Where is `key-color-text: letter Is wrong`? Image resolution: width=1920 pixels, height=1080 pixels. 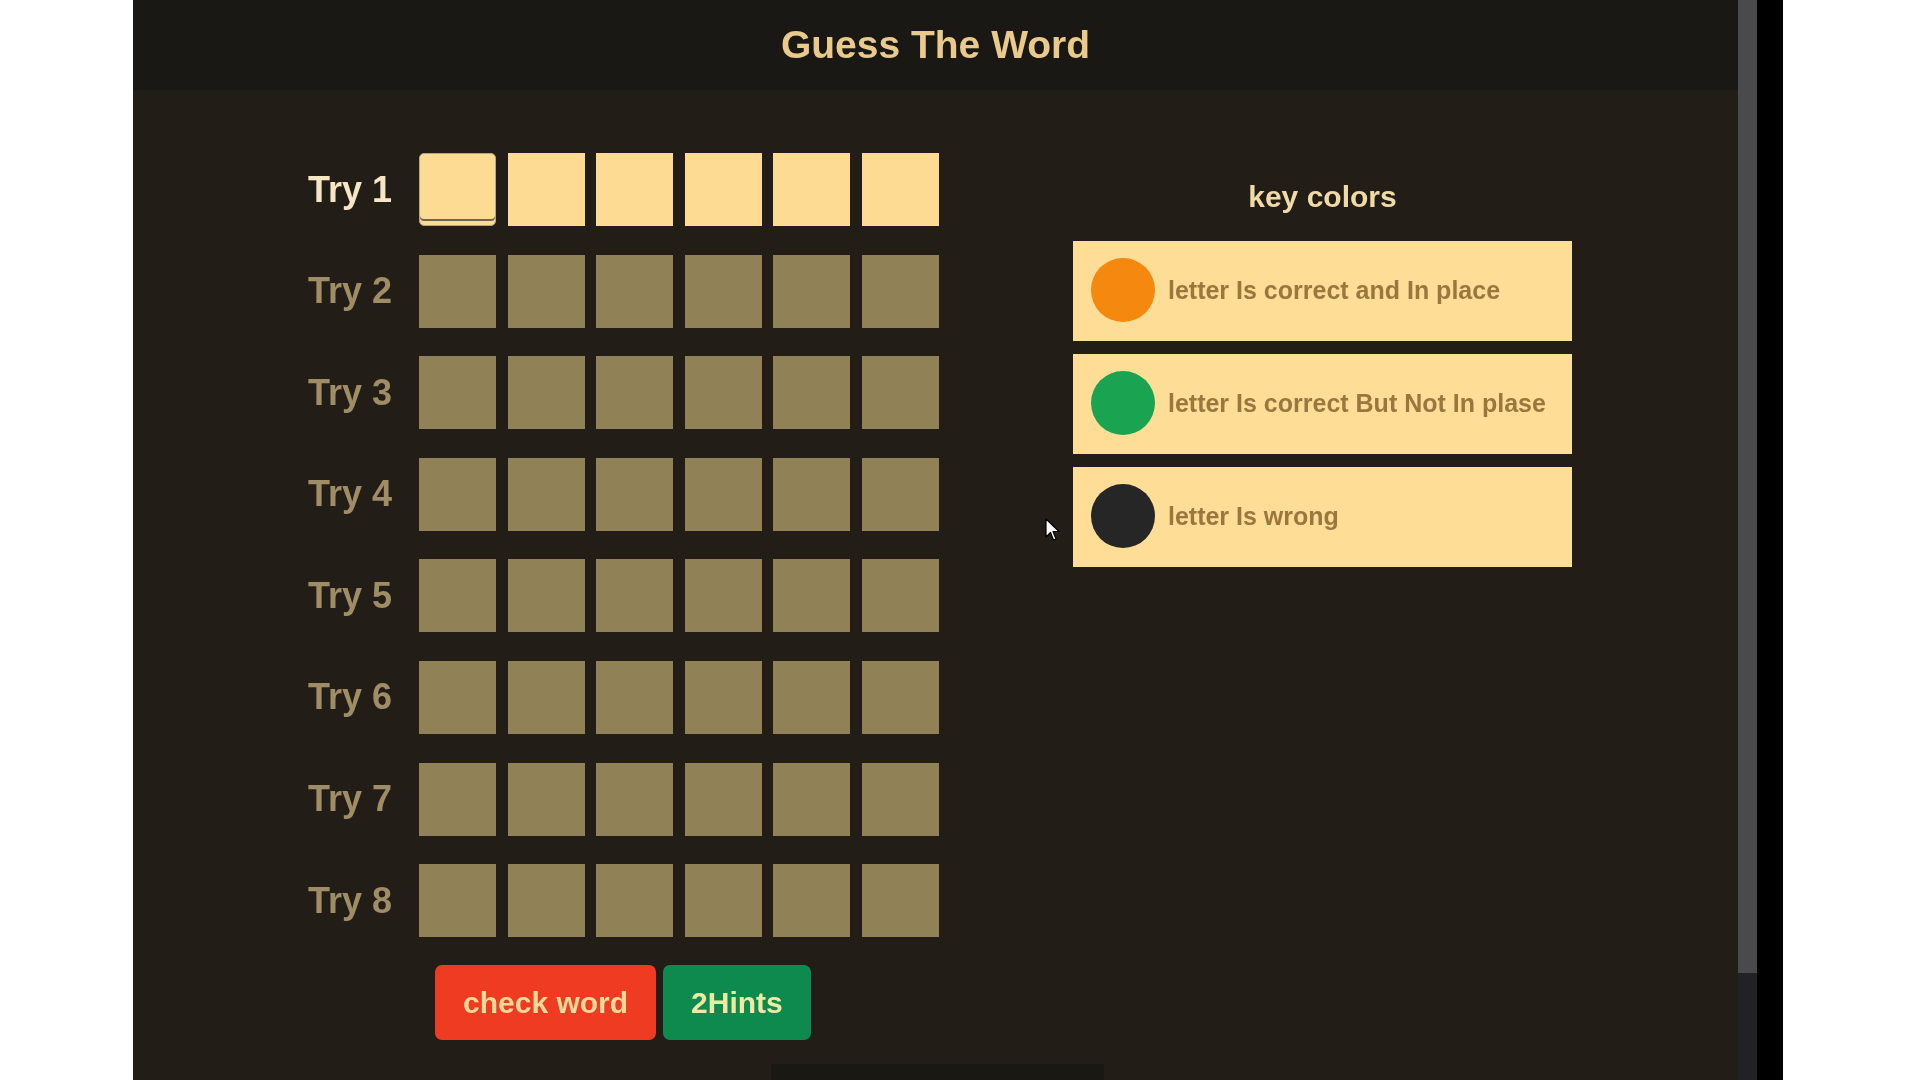 key-color-text: letter Is wrong is located at coordinates (1253, 516).